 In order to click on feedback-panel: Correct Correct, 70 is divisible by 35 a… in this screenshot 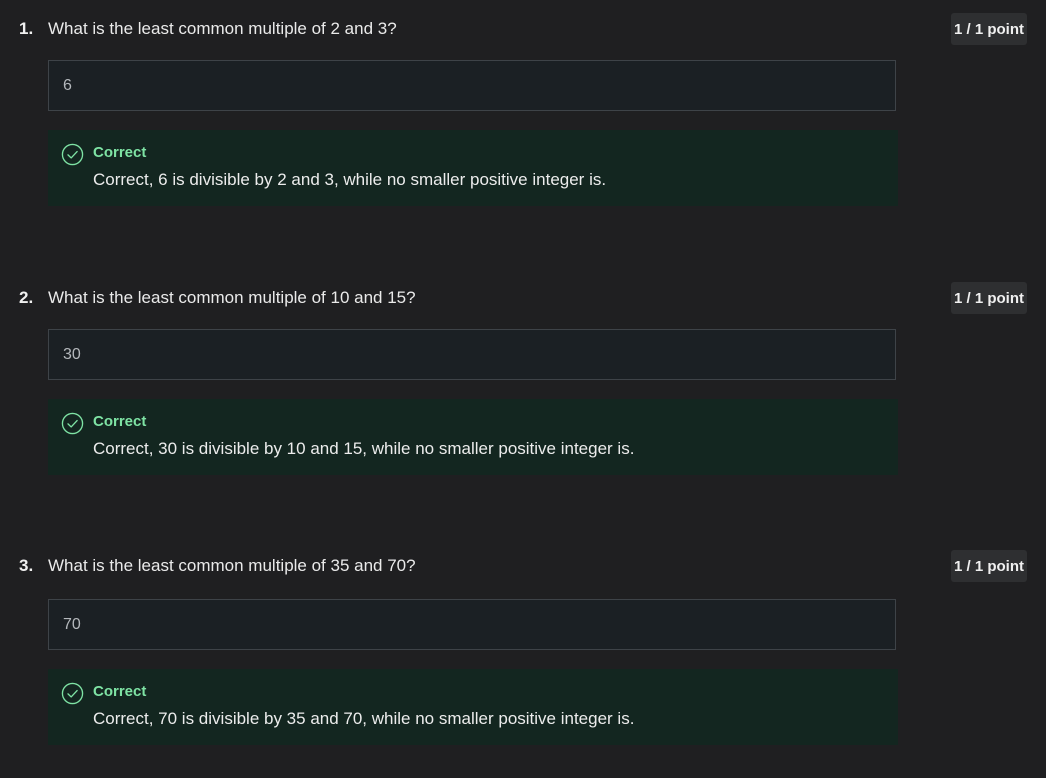, I will do `click(473, 707)`.